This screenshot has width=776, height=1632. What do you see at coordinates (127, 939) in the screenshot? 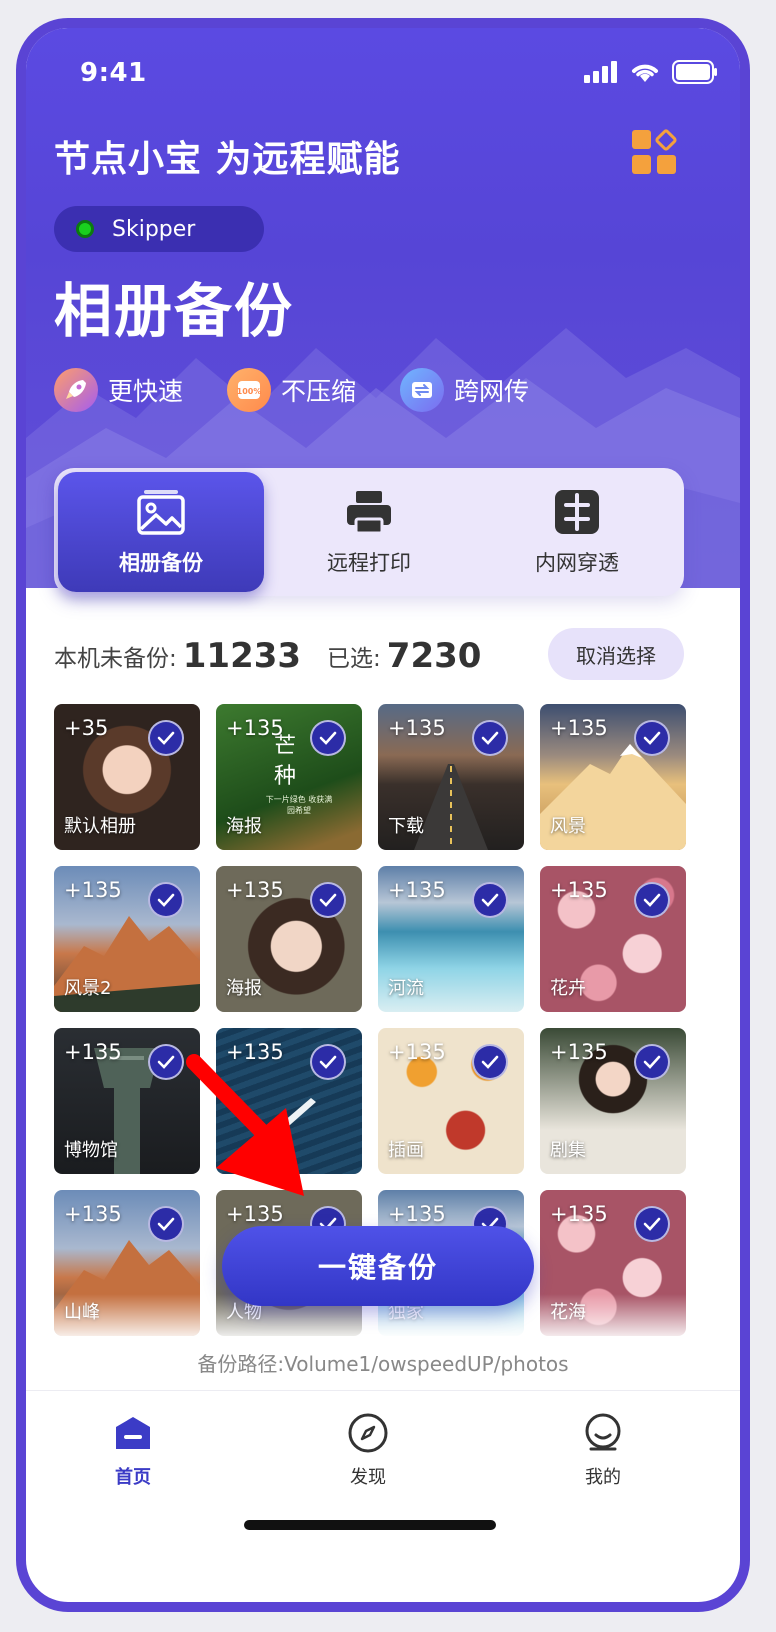
I see `album-tile: +135 风景2` at bounding box center [127, 939].